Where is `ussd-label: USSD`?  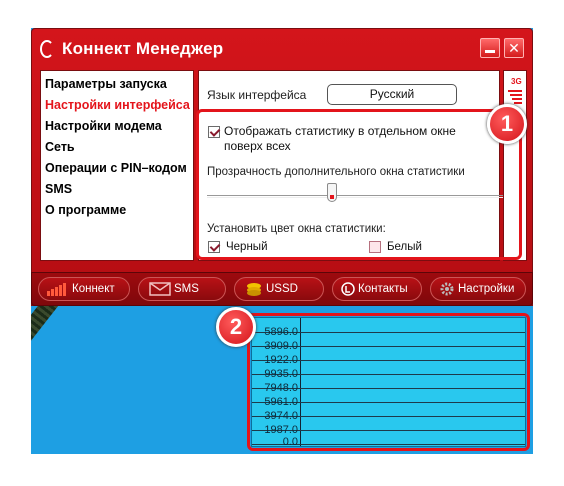 ussd-label: USSD is located at coordinates (282, 289).